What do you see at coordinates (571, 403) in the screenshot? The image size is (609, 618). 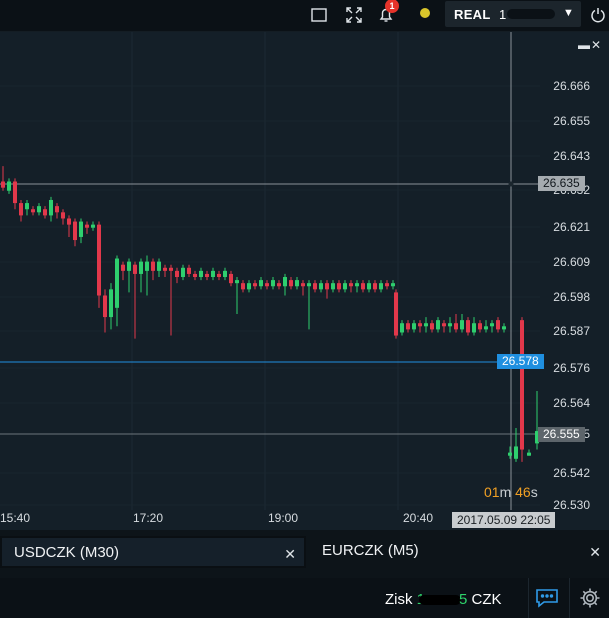 I see `y-tick-label: 26.564` at bounding box center [571, 403].